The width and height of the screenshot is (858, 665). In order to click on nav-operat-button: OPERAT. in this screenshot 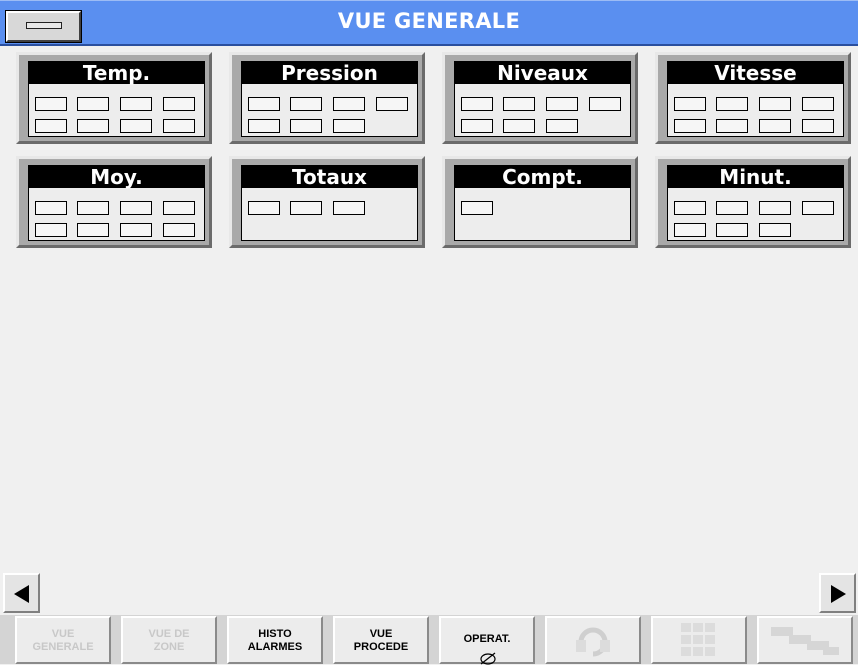, I will do `click(487, 640)`.